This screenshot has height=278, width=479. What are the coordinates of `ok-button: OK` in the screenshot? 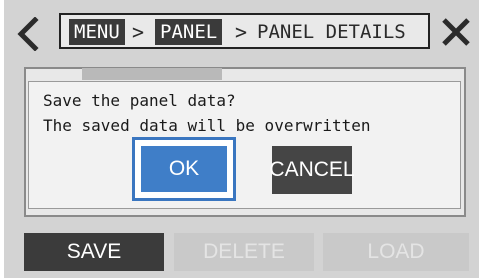 It's located at (184, 169).